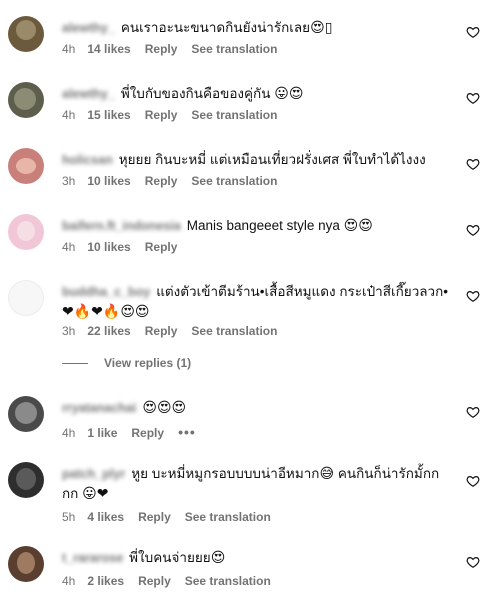 Image resolution: width=488 pixels, height=610 pixels. What do you see at coordinates (358, 226) in the screenshot?
I see `emoji: 😍😍` at bounding box center [358, 226].